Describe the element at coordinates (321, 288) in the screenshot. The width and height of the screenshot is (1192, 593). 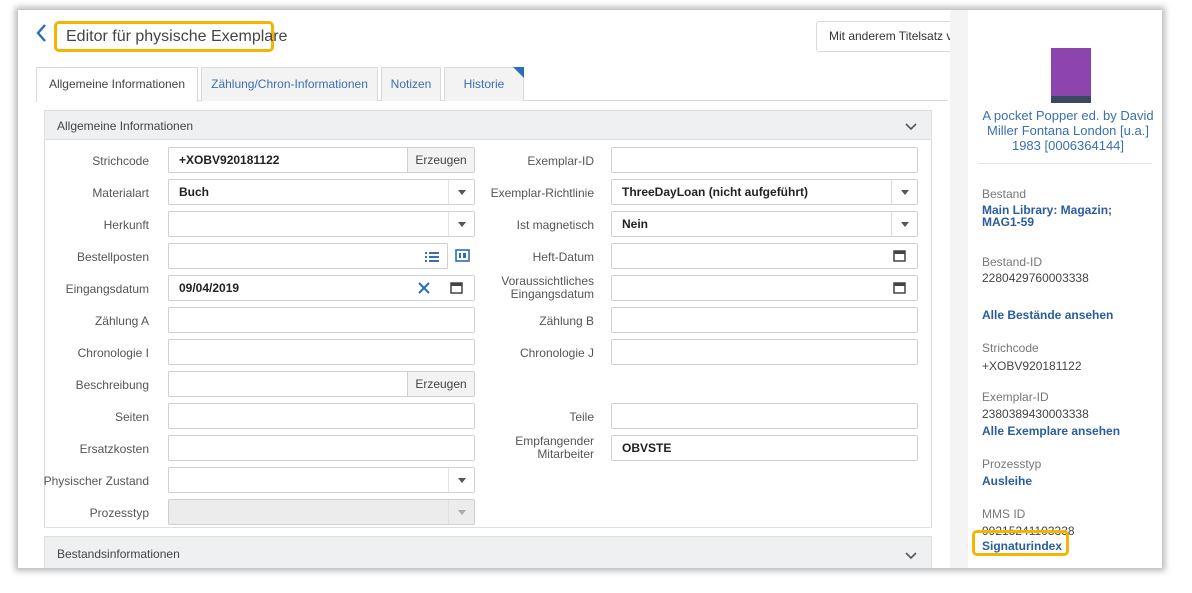
I see `eingangsdatum-input: 09/04/2019` at that location.